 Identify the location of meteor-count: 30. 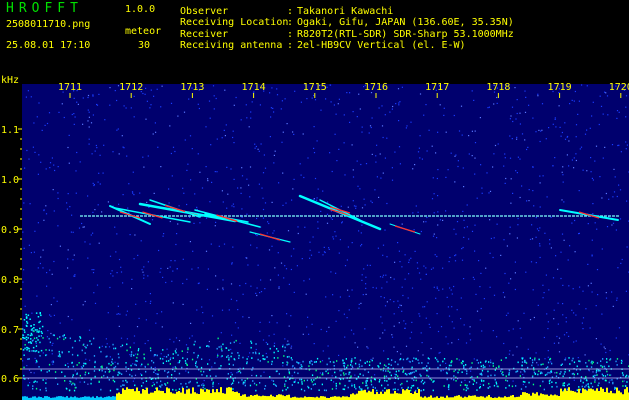
(144, 45).